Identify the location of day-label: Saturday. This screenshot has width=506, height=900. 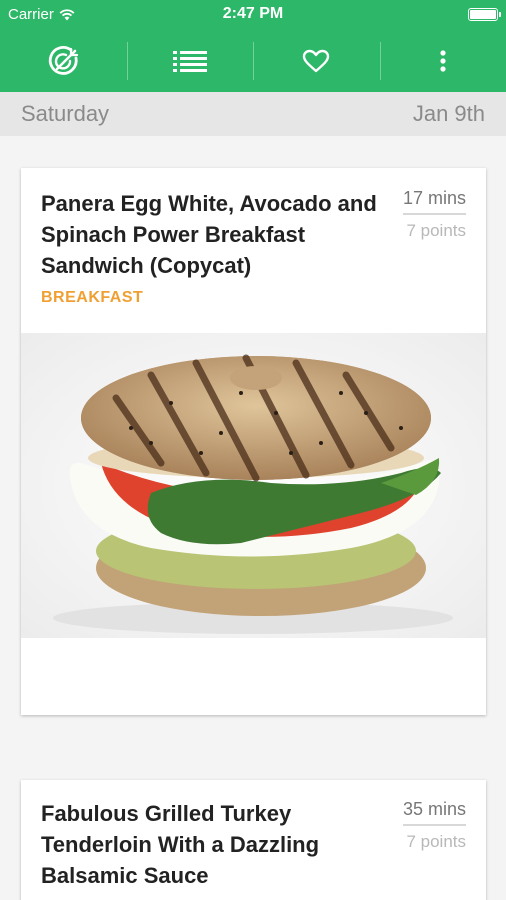
(65, 113).